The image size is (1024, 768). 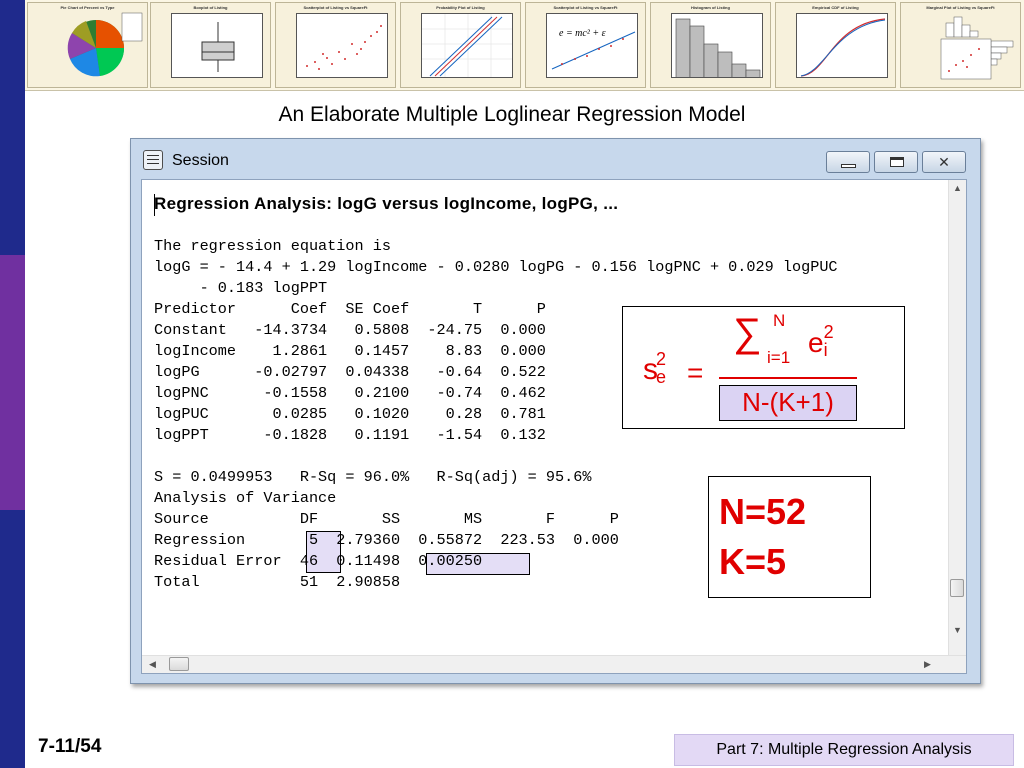 I want to click on anova-header: Source DF SS MS F P, so click(x=386, y=519).